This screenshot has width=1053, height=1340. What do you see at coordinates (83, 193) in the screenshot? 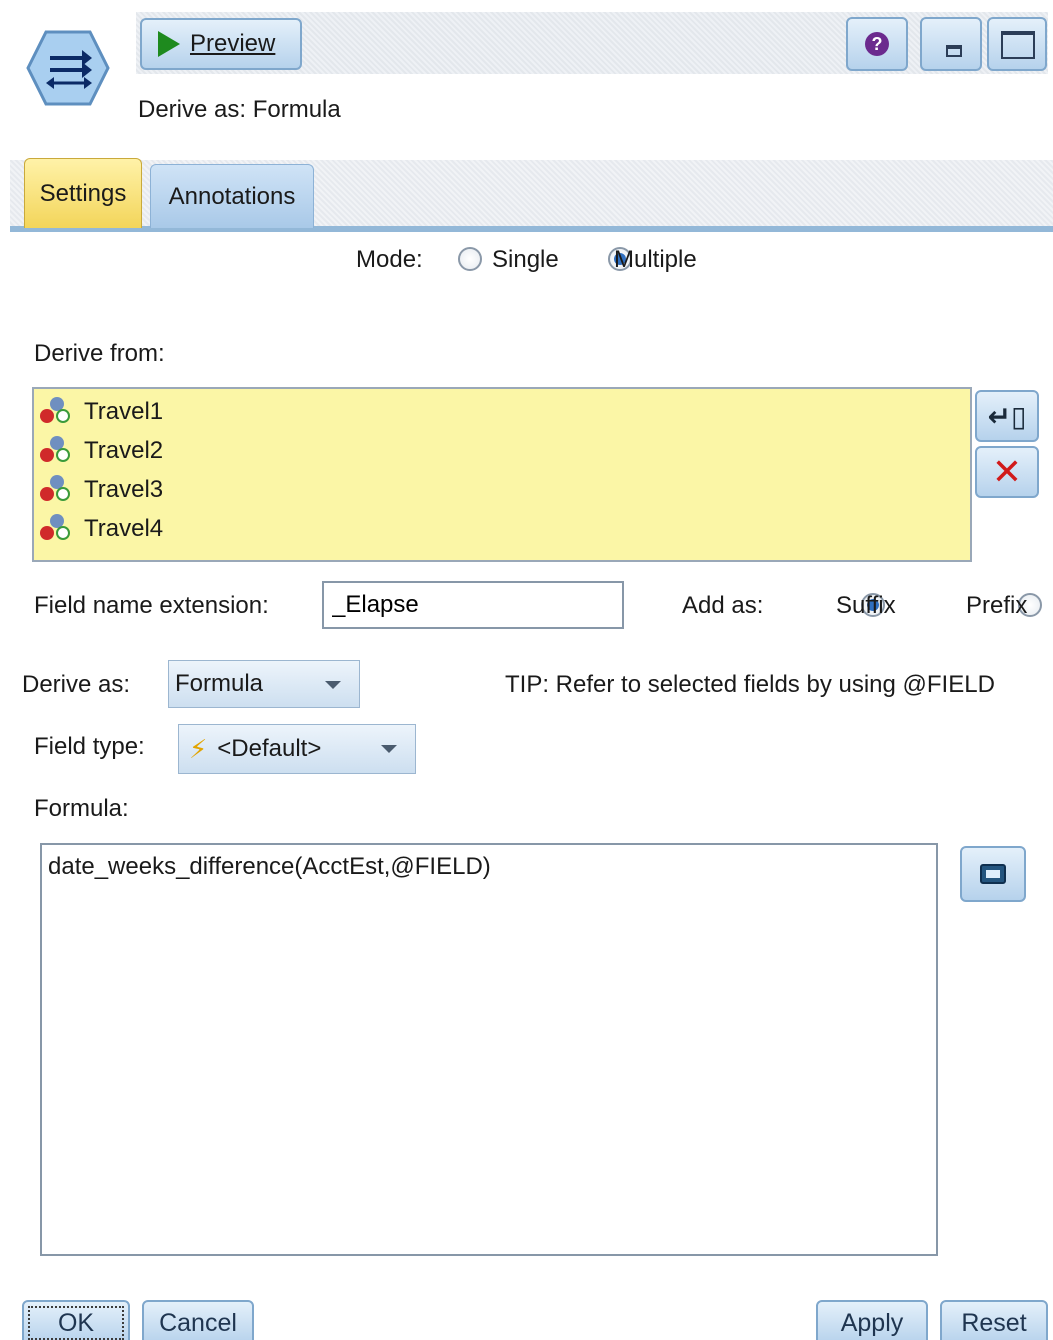
I see `tab-settings: Settings` at bounding box center [83, 193].